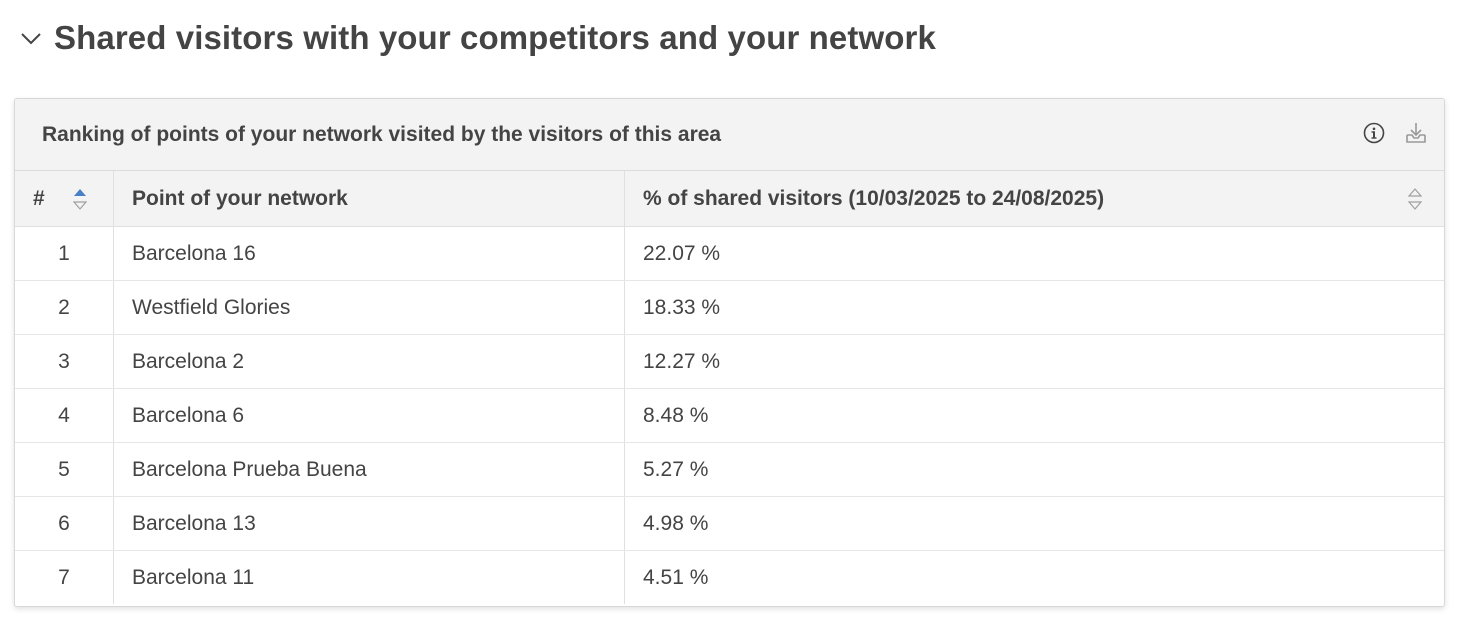 This screenshot has height=632, width=1464. What do you see at coordinates (369, 361) in the screenshot?
I see `row-point: Barcelona 2` at bounding box center [369, 361].